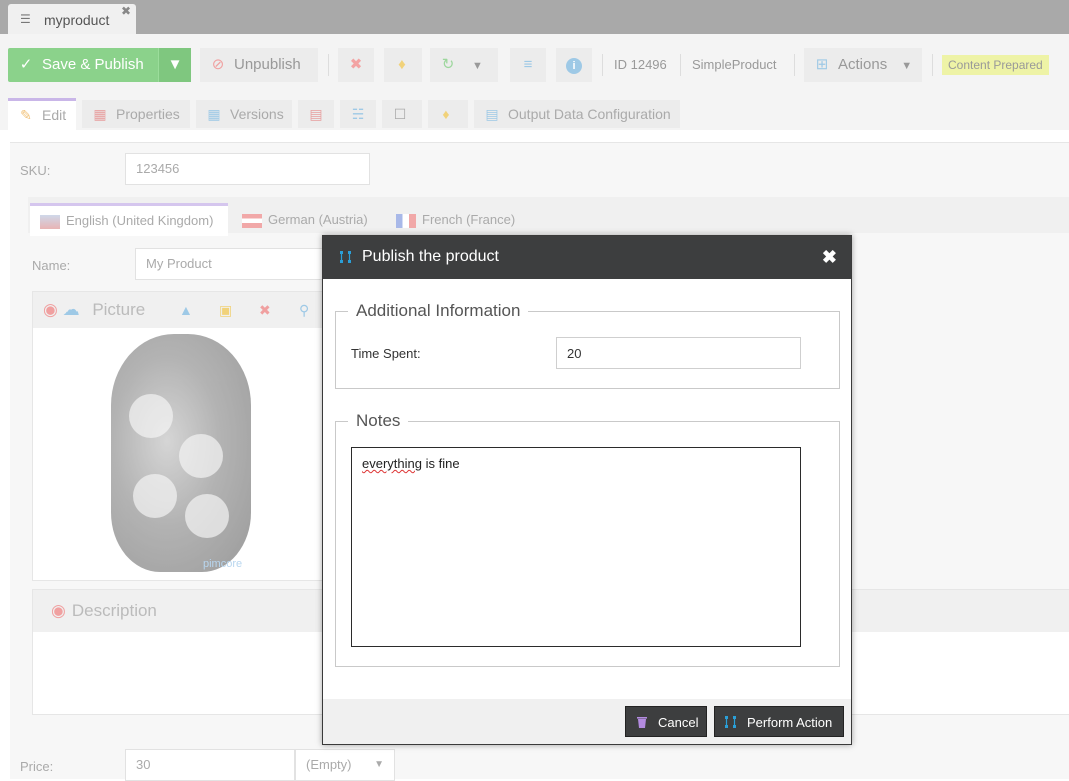 The height and width of the screenshot is (781, 1069). I want to click on folder-icon: ▣, so click(225, 310).